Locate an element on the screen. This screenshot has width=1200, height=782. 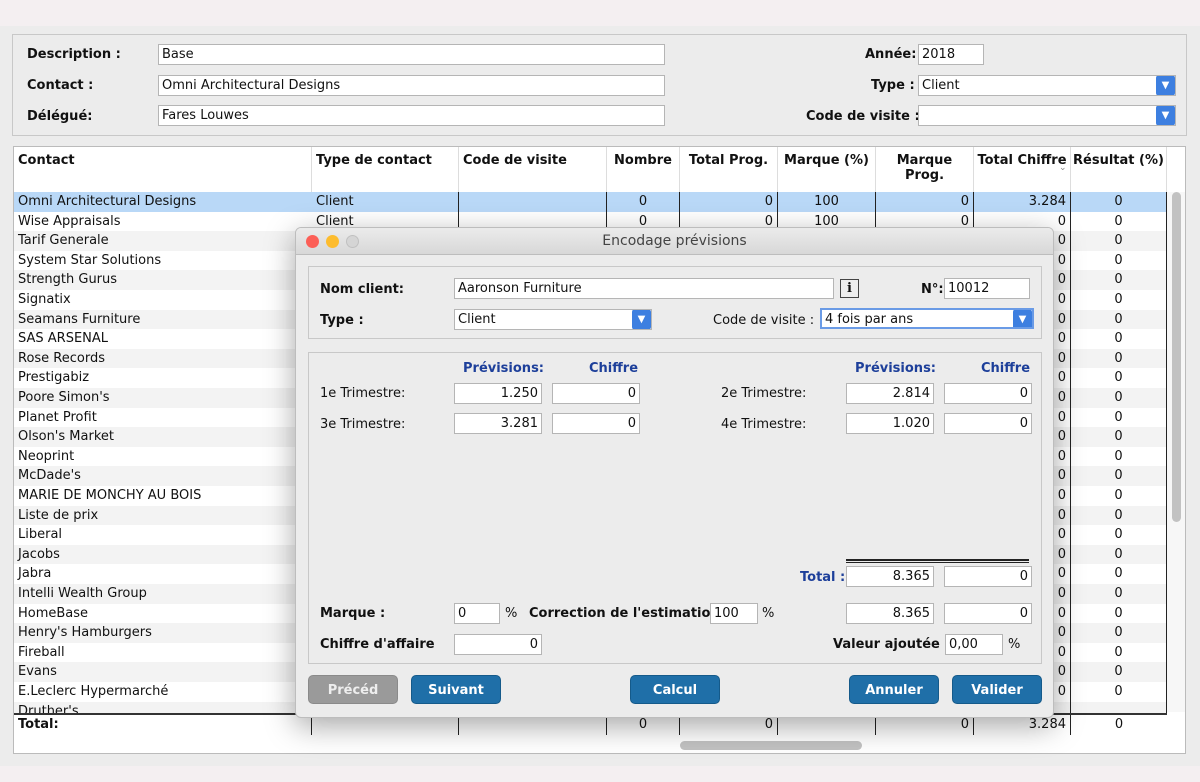
column-header-code-visite: Code de visite is located at coordinates (533, 169).